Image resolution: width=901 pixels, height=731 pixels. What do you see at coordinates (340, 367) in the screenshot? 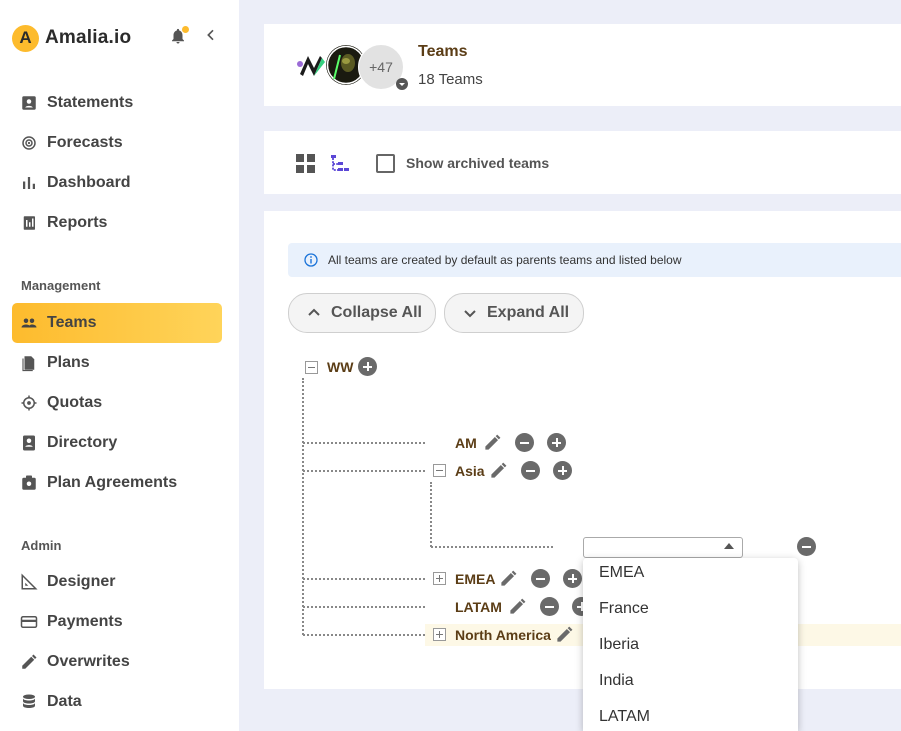
I see `tree-node-ww: WW` at bounding box center [340, 367].